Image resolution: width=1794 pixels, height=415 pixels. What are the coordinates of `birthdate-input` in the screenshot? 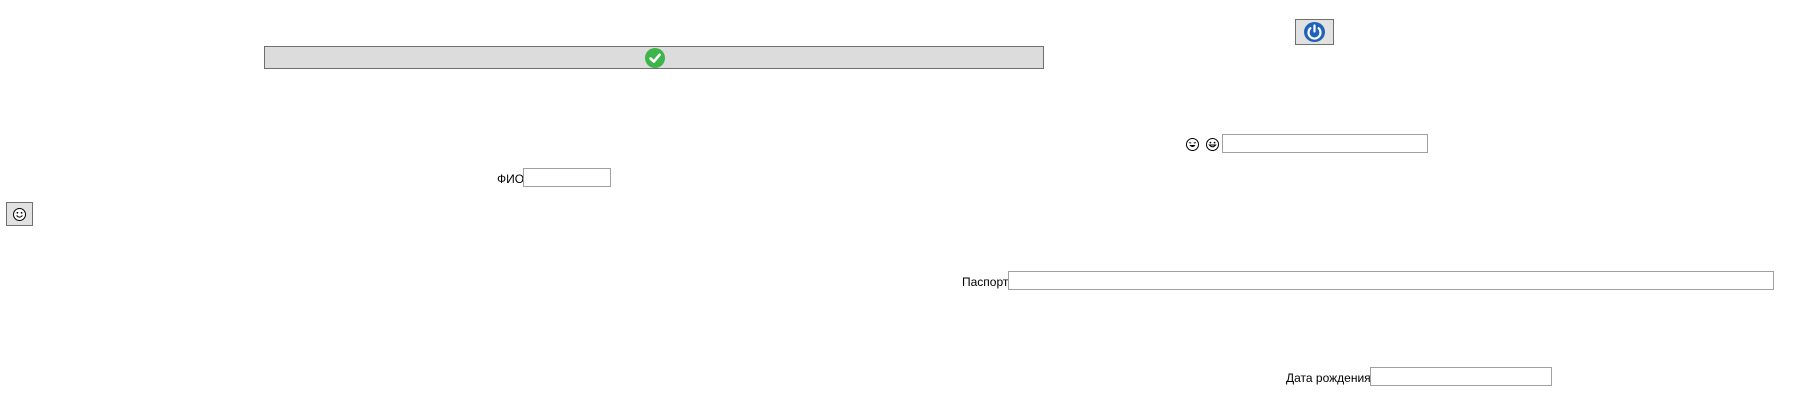 It's located at (1461, 376).